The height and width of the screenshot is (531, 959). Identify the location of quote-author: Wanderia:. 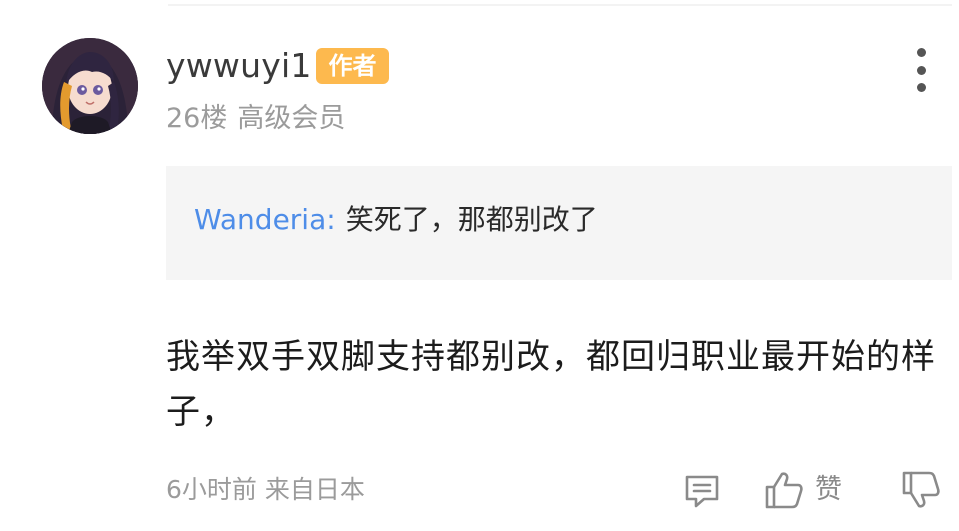
(265, 219).